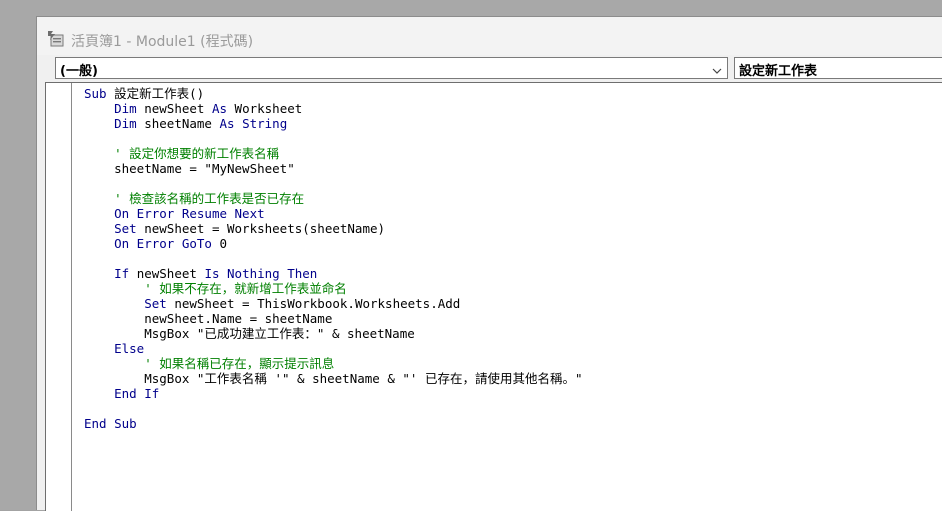 The height and width of the screenshot is (511, 942). What do you see at coordinates (59, 297) in the screenshot?
I see `margin-indicator-bar` at bounding box center [59, 297].